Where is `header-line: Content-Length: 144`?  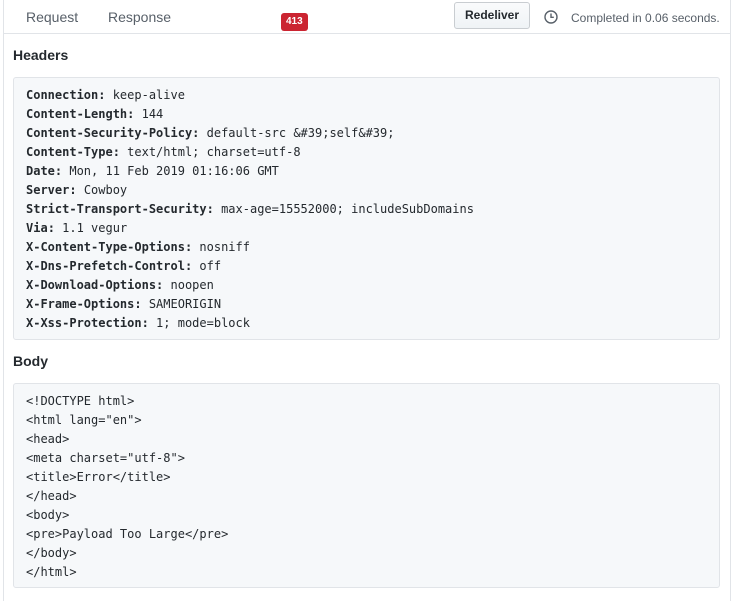
header-line: Content-Length: 144 is located at coordinates (366, 114).